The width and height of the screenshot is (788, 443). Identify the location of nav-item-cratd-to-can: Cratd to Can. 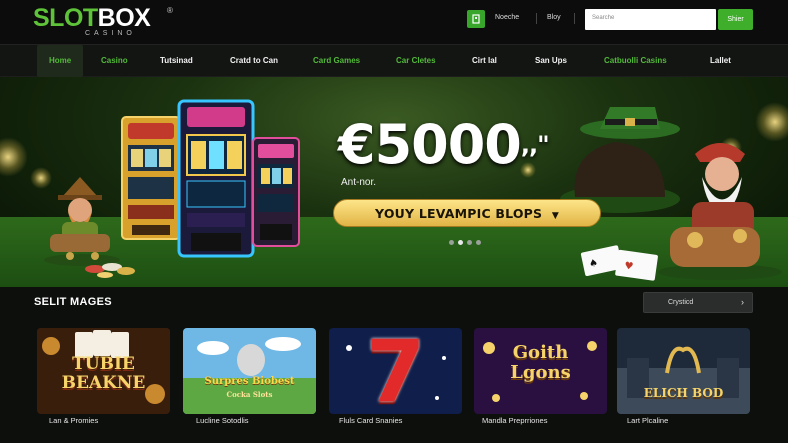
(254, 61).